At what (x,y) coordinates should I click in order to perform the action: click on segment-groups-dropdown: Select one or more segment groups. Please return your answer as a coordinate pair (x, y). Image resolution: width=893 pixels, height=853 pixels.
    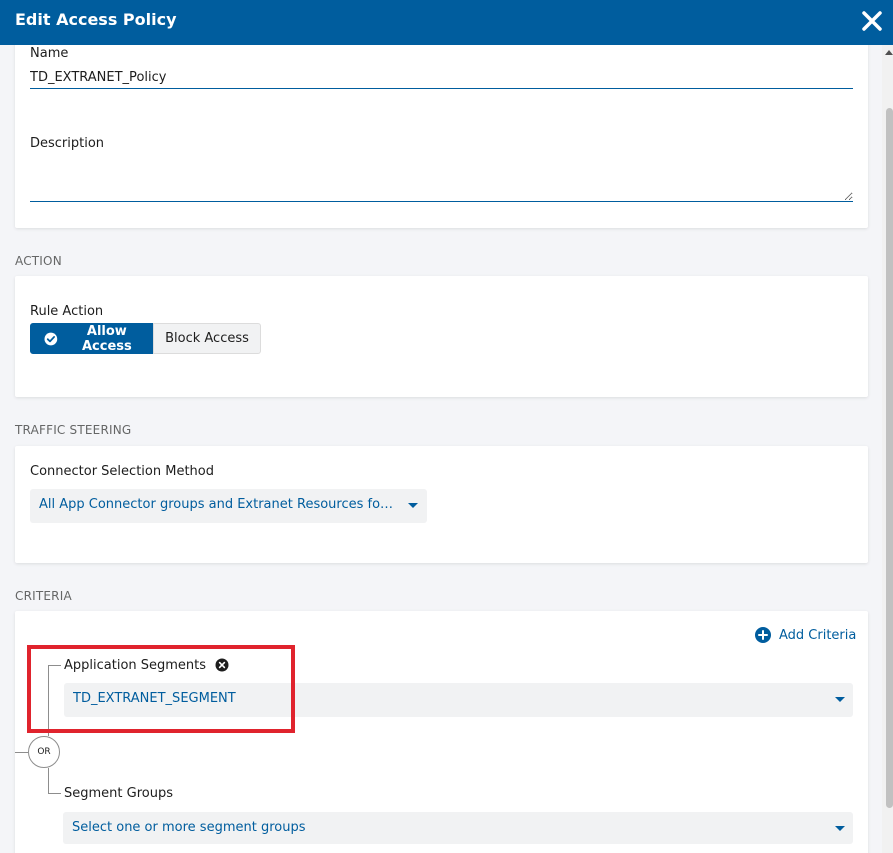
    Looking at the image, I should click on (458, 828).